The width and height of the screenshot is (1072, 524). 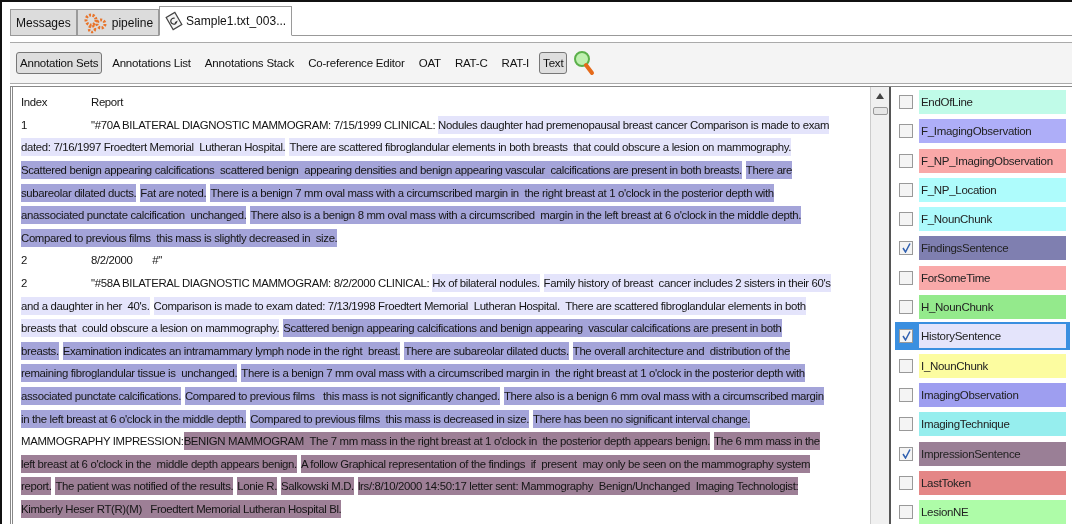 What do you see at coordinates (879, 305) in the screenshot?
I see `scrollbar` at bounding box center [879, 305].